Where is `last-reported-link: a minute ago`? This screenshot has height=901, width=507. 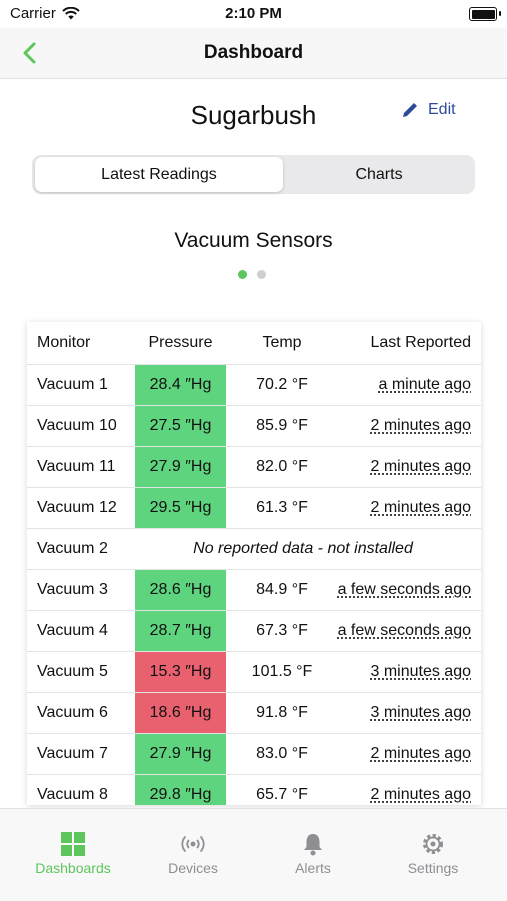 last-reported-link: a minute ago is located at coordinates (424, 385).